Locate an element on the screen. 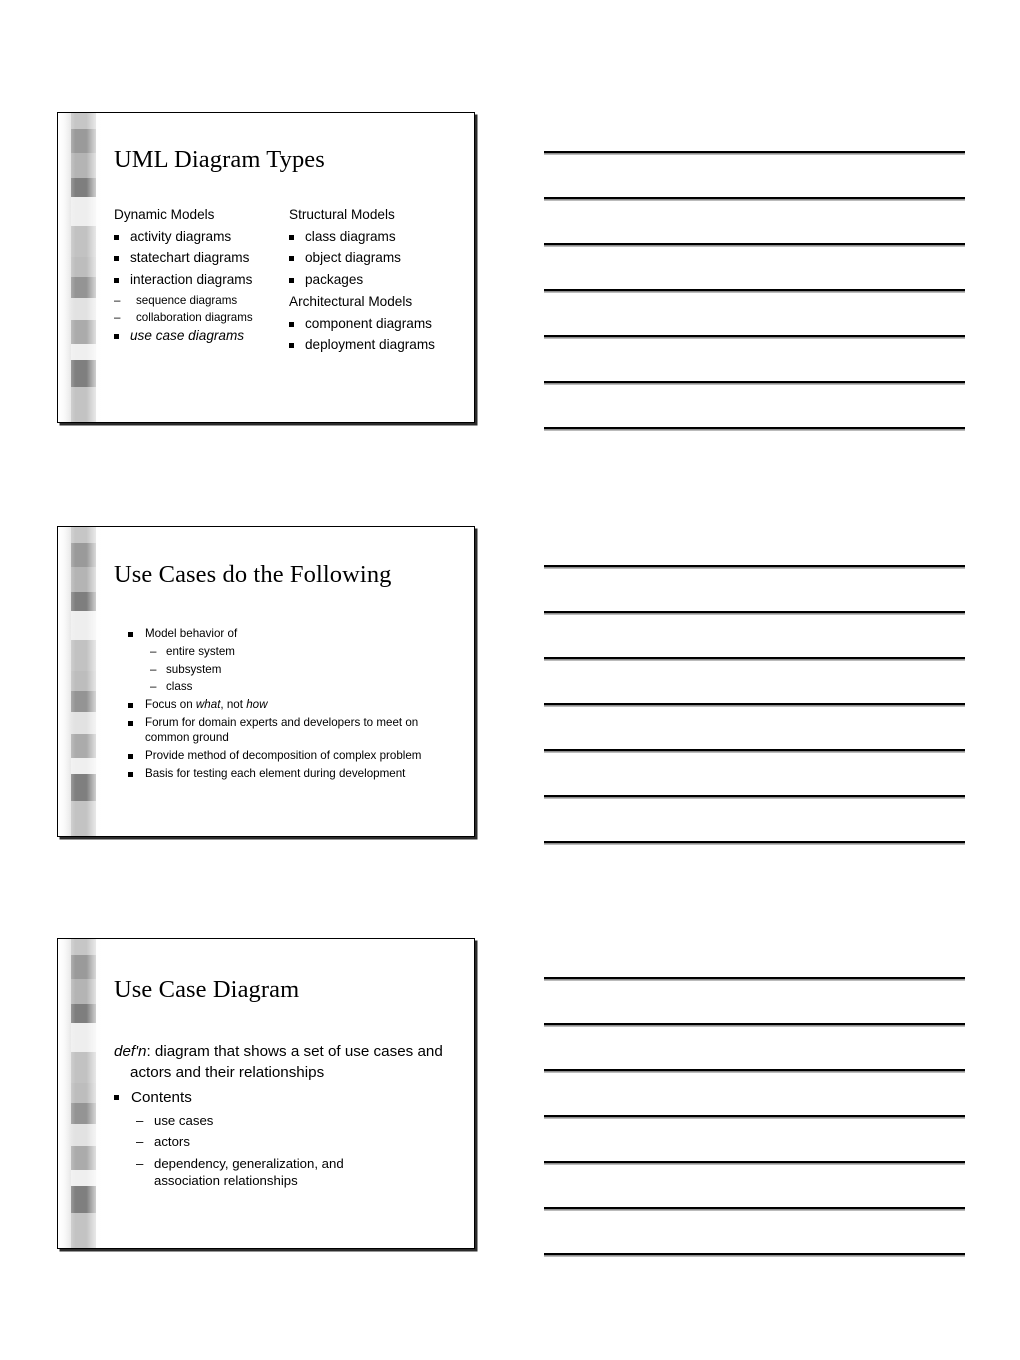 The image size is (1020, 1360). sub-list-item-label: subsystem is located at coordinates (194, 669).